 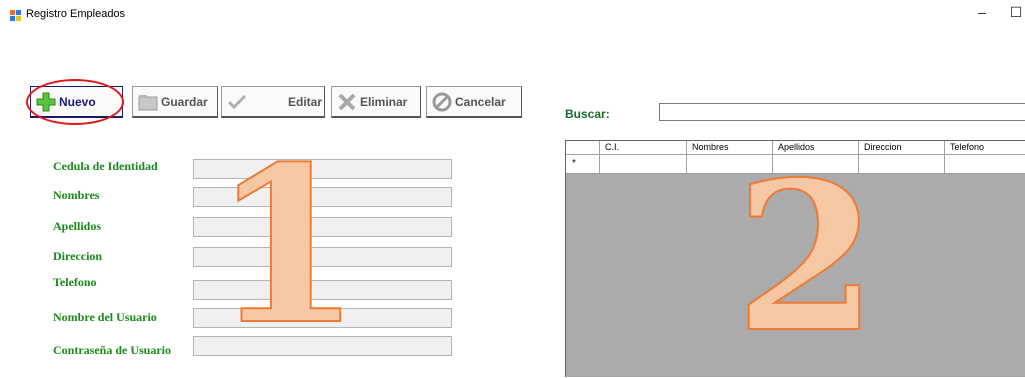 I want to click on row-header-corner, so click(x=583, y=147).